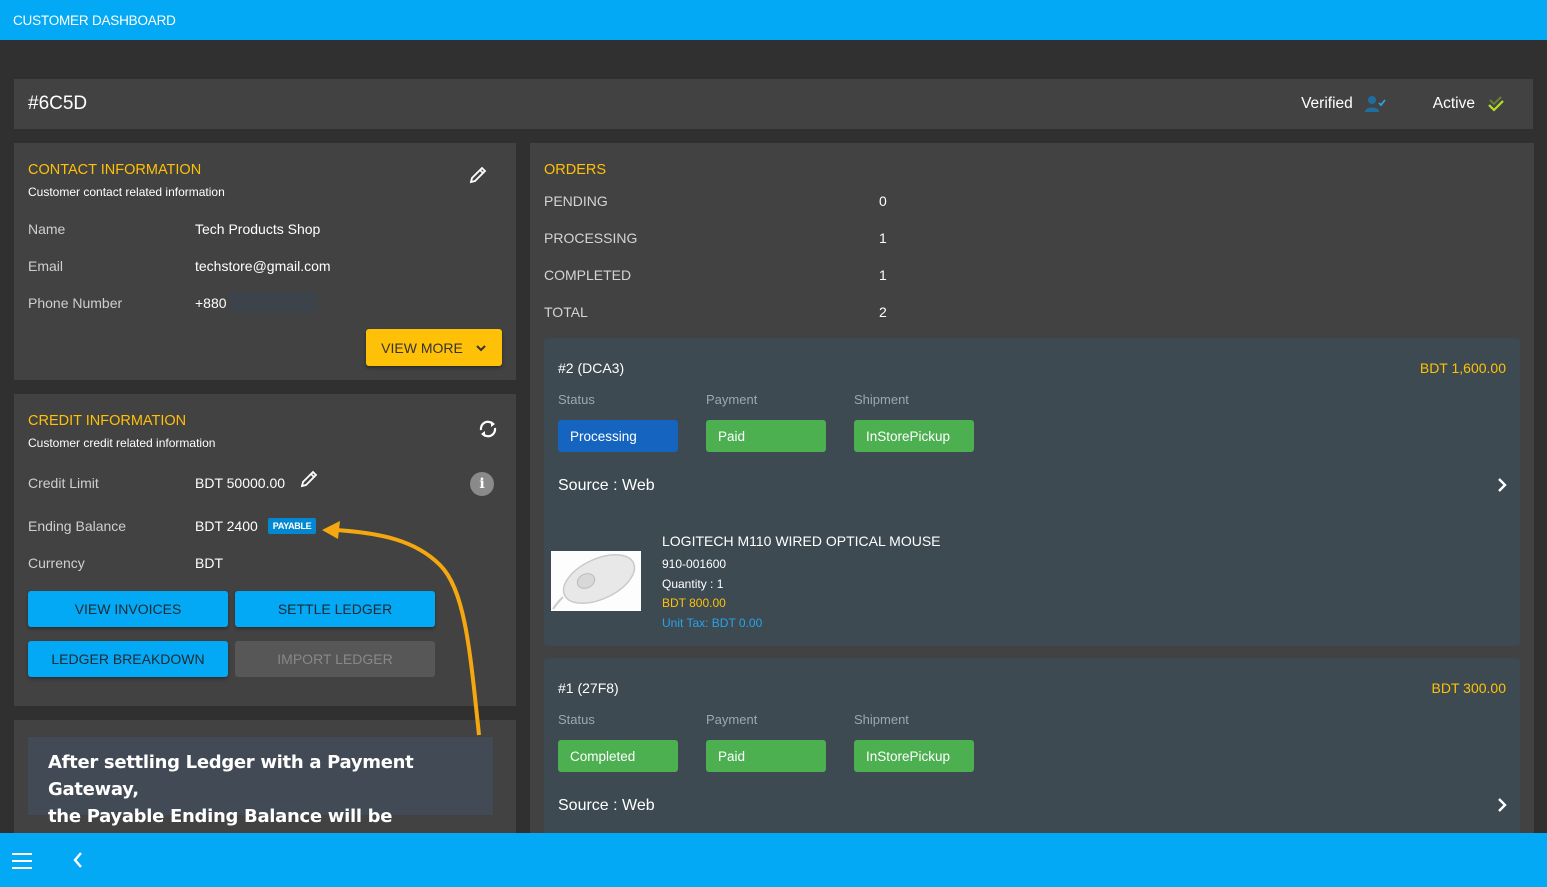  What do you see at coordinates (575, 170) in the screenshot?
I see `orders-title: ORDERS` at bounding box center [575, 170].